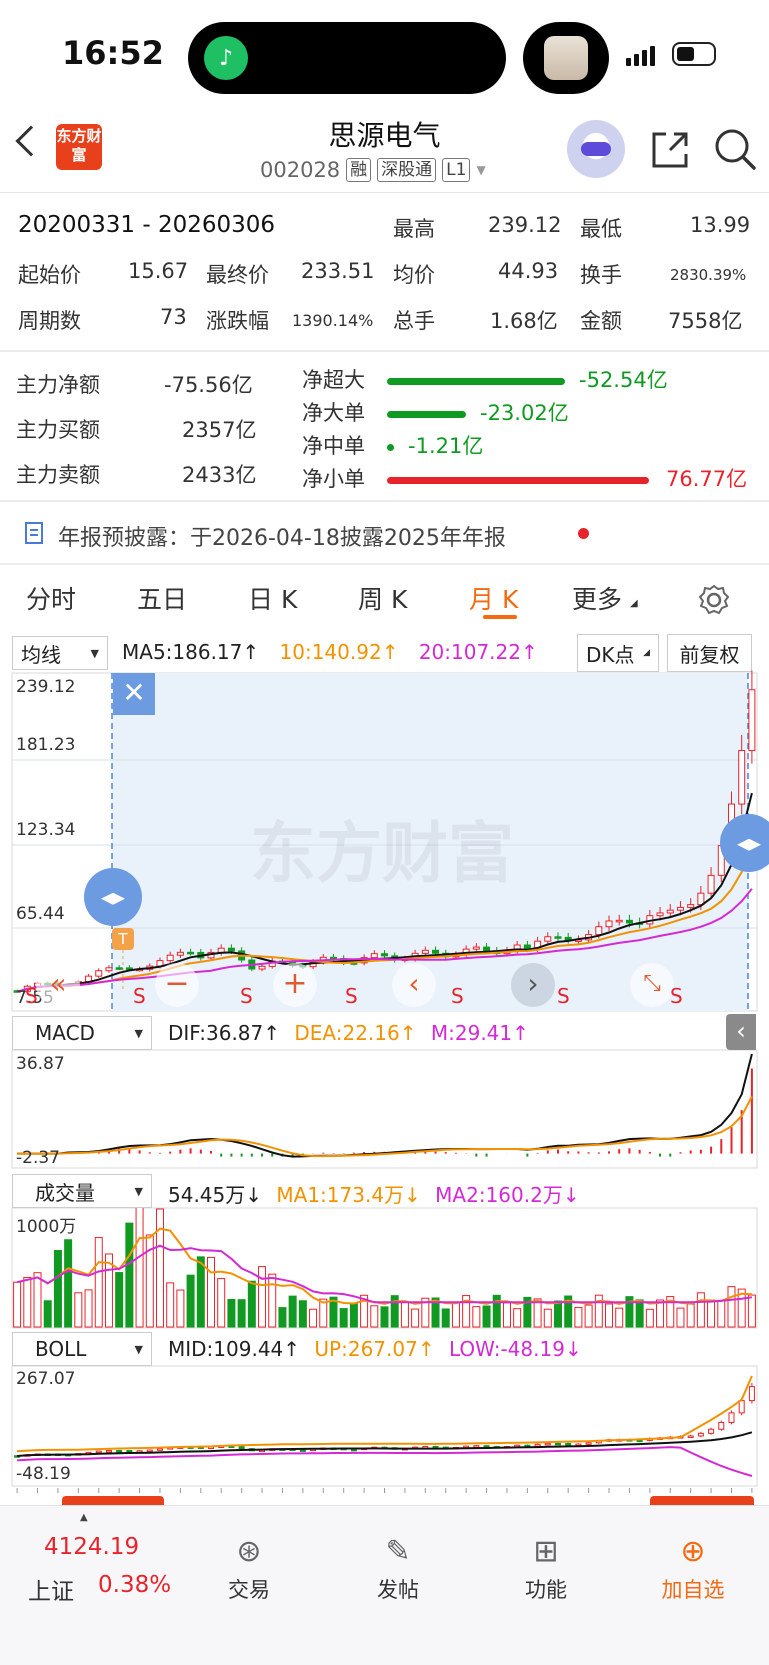  Describe the element at coordinates (398, 1590) in the screenshot. I see `nav-post-label: 发帖` at that location.